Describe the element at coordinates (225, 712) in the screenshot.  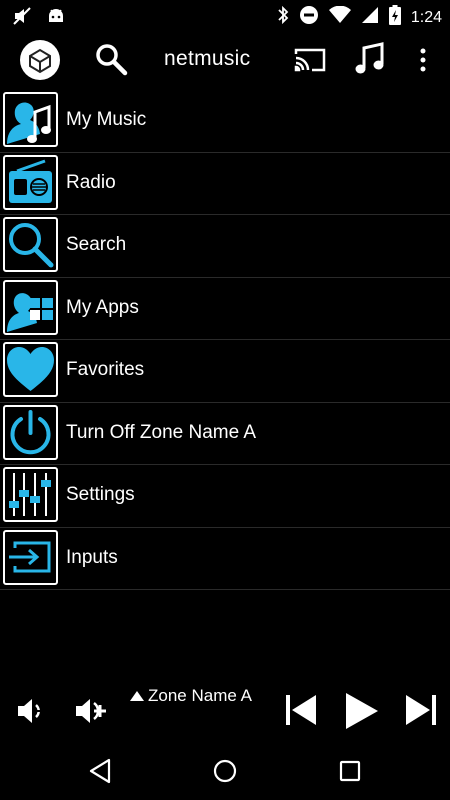
I see `player-bar: Zone Name A` at that location.